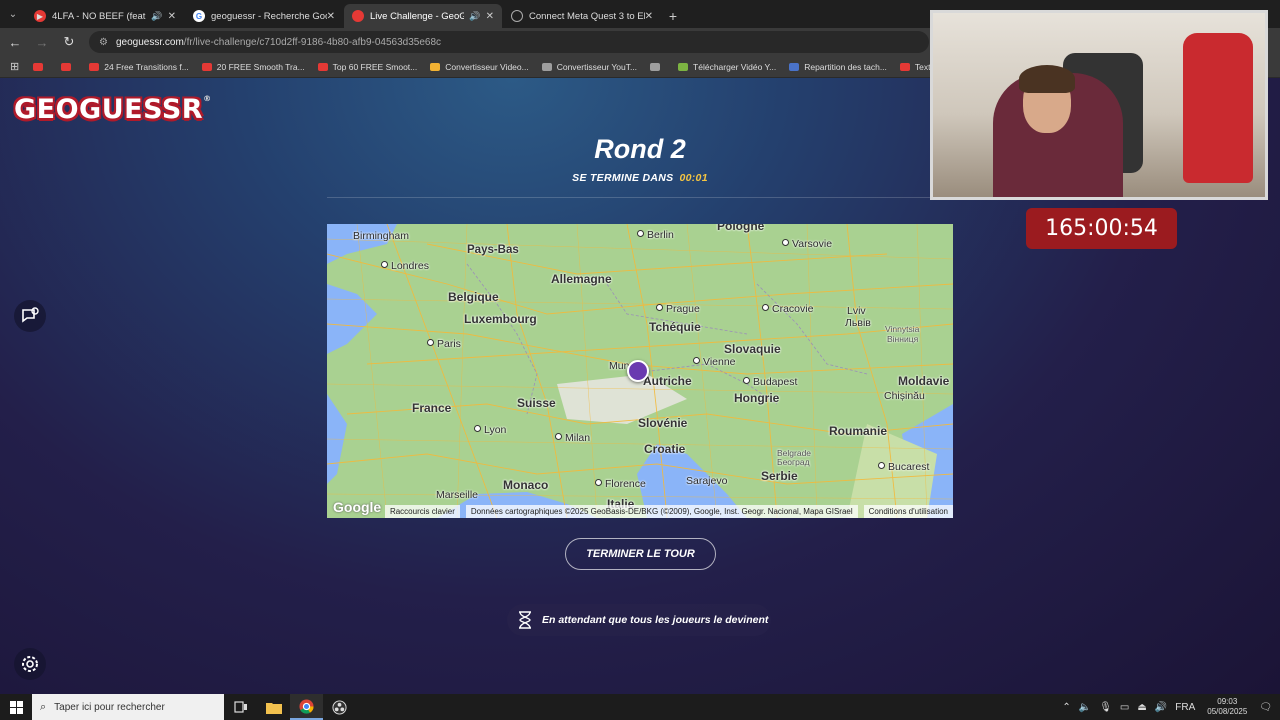  Describe the element at coordinates (15, 42) in the screenshot. I see `back-arrow-icon: ←` at that location.